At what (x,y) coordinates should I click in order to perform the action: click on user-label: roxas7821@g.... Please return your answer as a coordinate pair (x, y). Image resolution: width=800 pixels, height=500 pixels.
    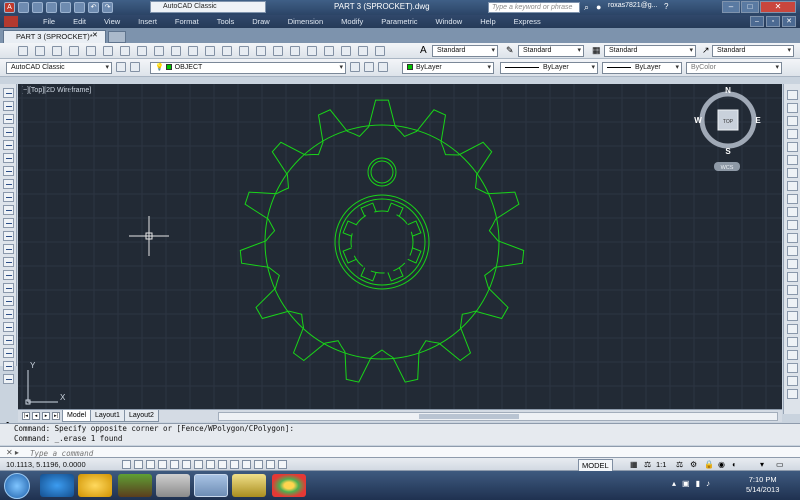
    Looking at the image, I should click on (633, 5).